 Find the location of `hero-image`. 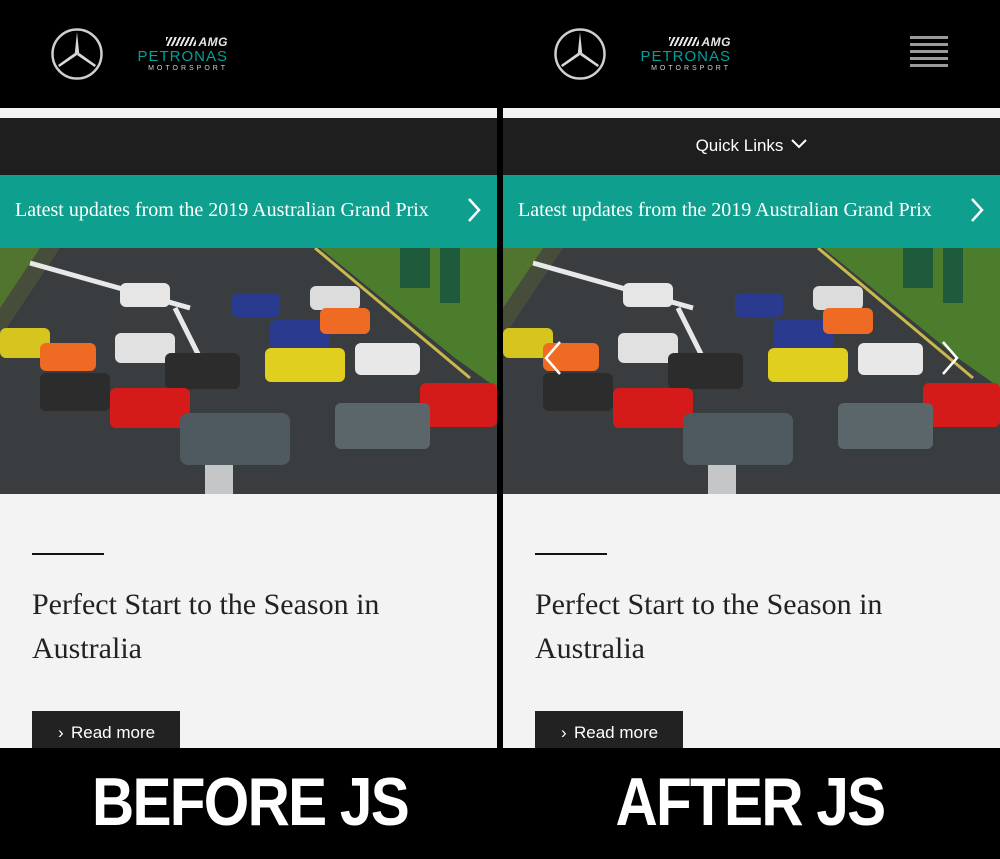

hero-image is located at coordinates (248, 371).